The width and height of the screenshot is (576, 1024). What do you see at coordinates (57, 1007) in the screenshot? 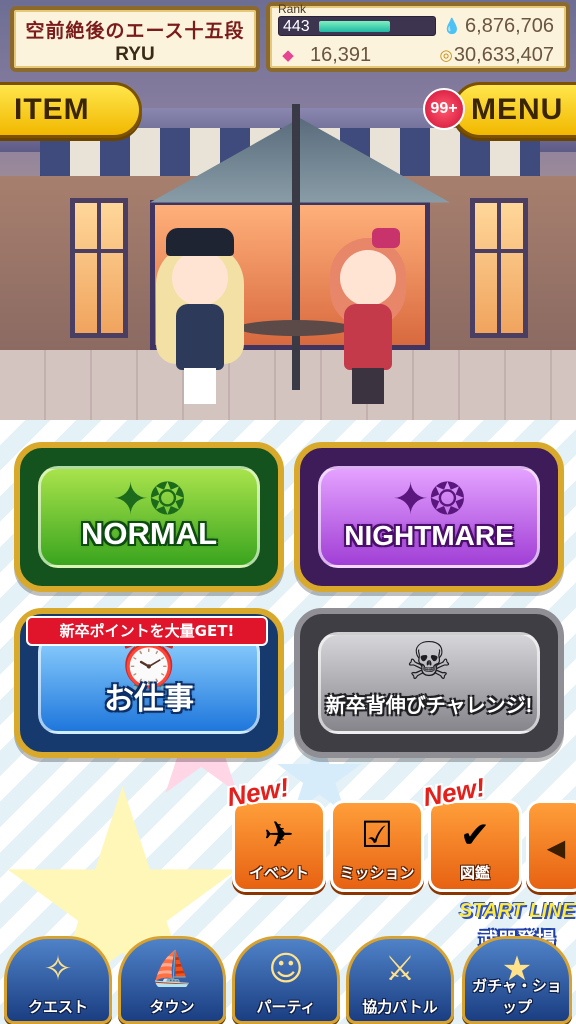
I see `nav-quest-label: クエスト` at bounding box center [57, 1007].